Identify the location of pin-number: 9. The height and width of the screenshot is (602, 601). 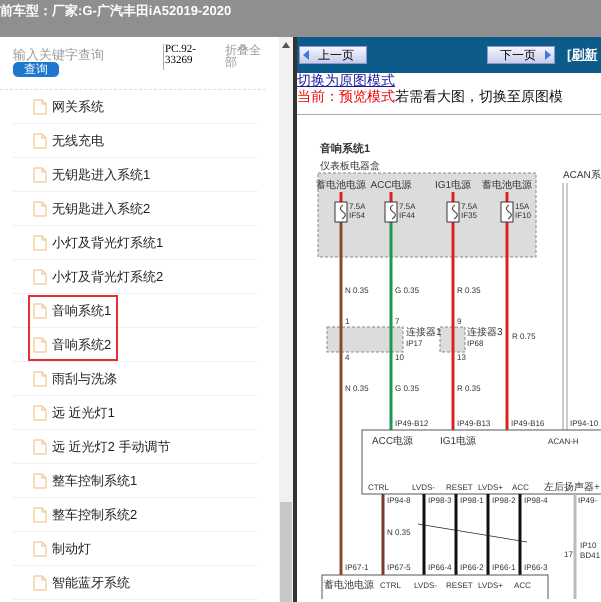
(459, 321).